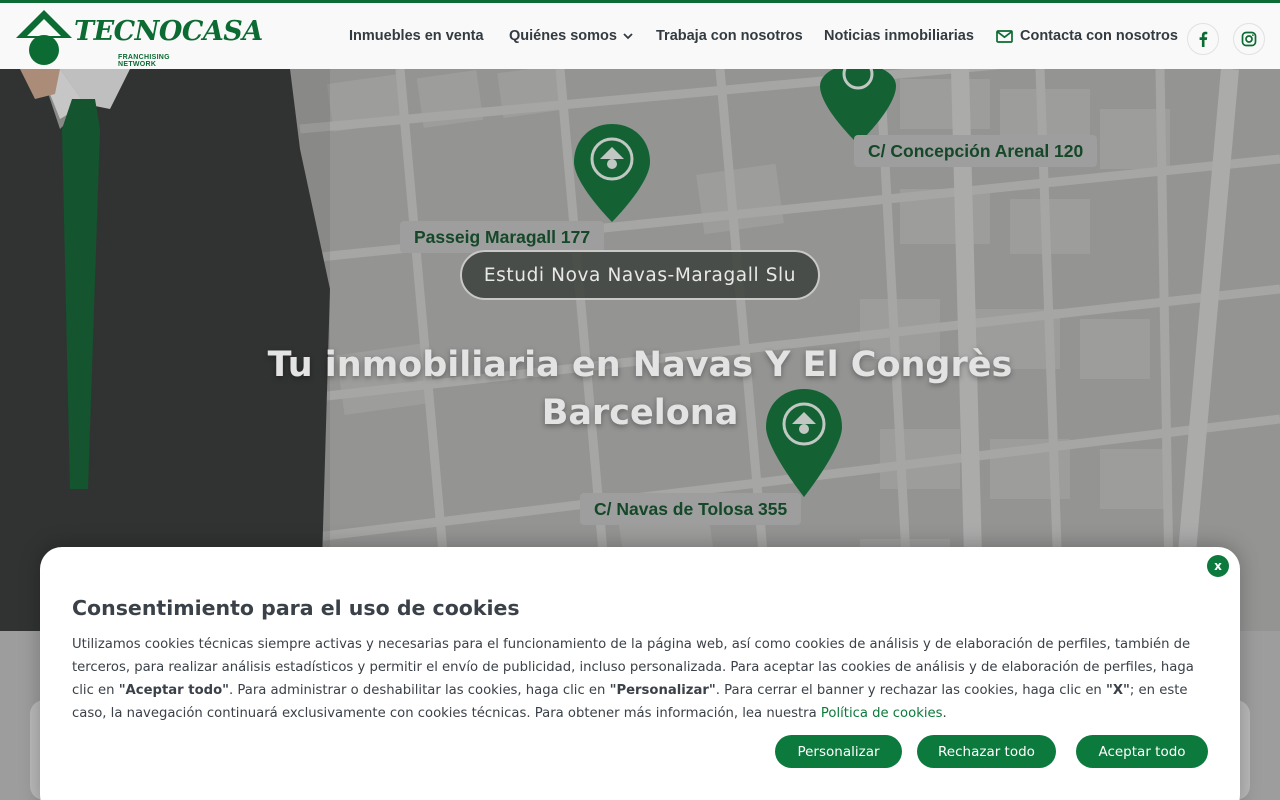  What do you see at coordinates (628, 35) in the screenshot?
I see `chevron-down-icon` at bounding box center [628, 35].